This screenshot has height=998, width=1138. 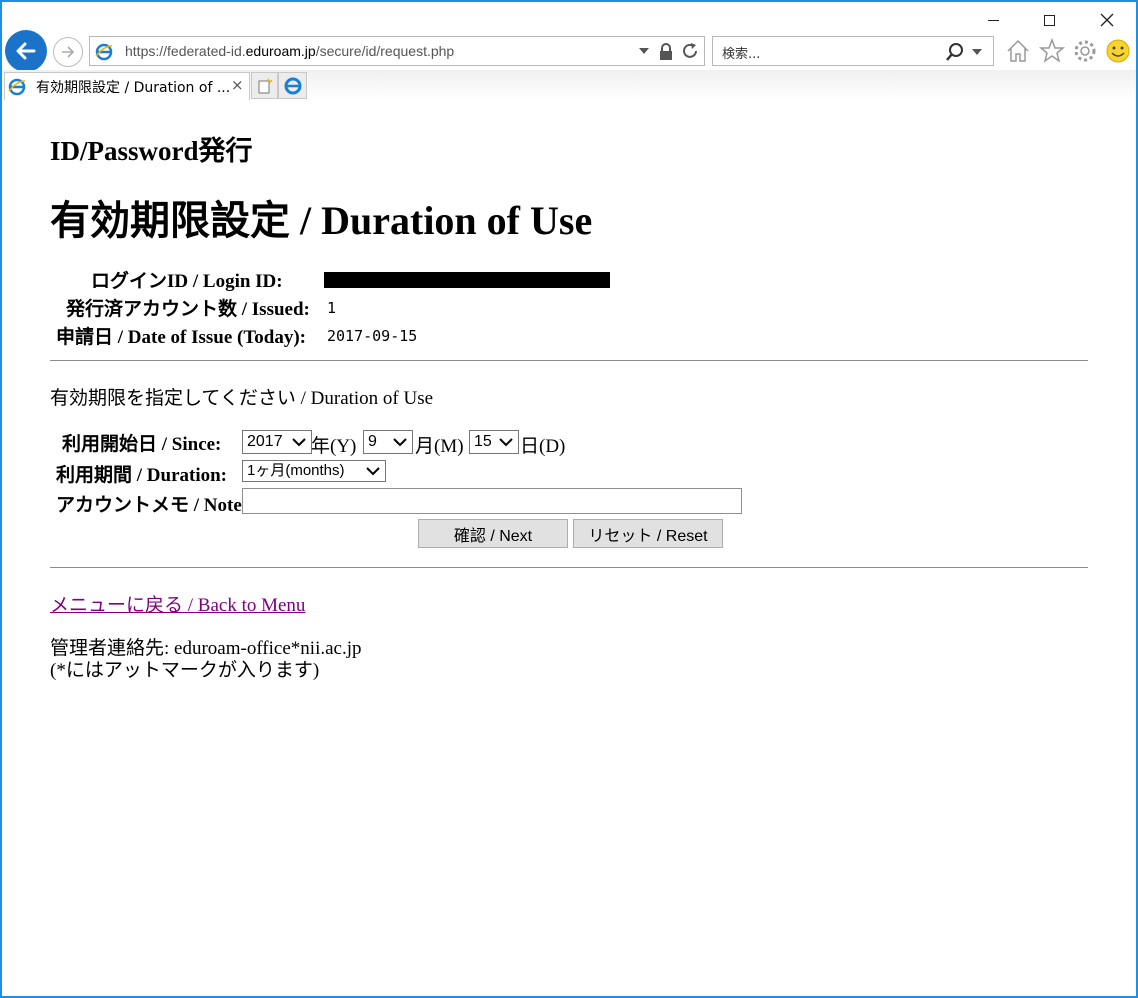 What do you see at coordinates (1018, 51) in the screenshot?
I see `home-icon` at bounding box center [1018, 51].